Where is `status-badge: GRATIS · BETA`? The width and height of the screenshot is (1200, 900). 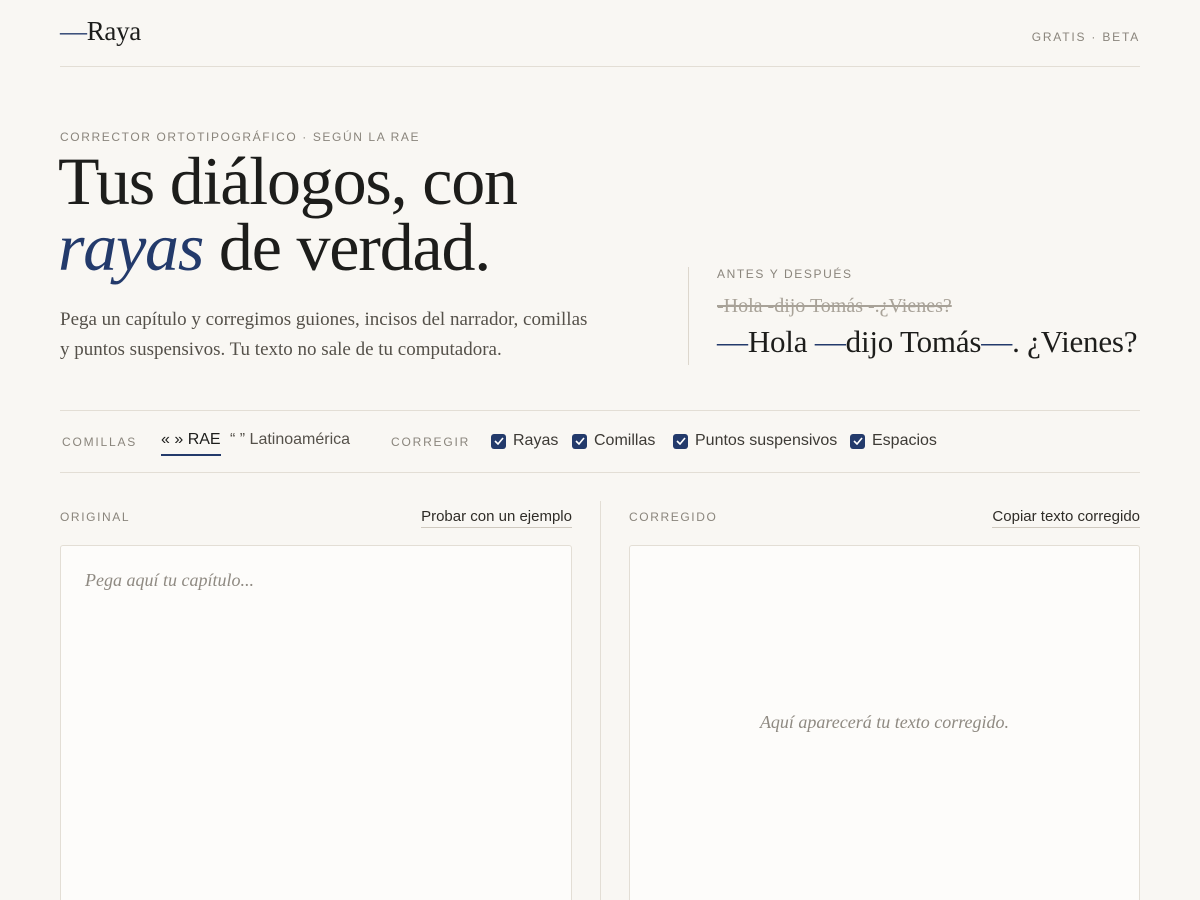
status-badge: GRATIS · BETA is located at coordinates (1085, 37).